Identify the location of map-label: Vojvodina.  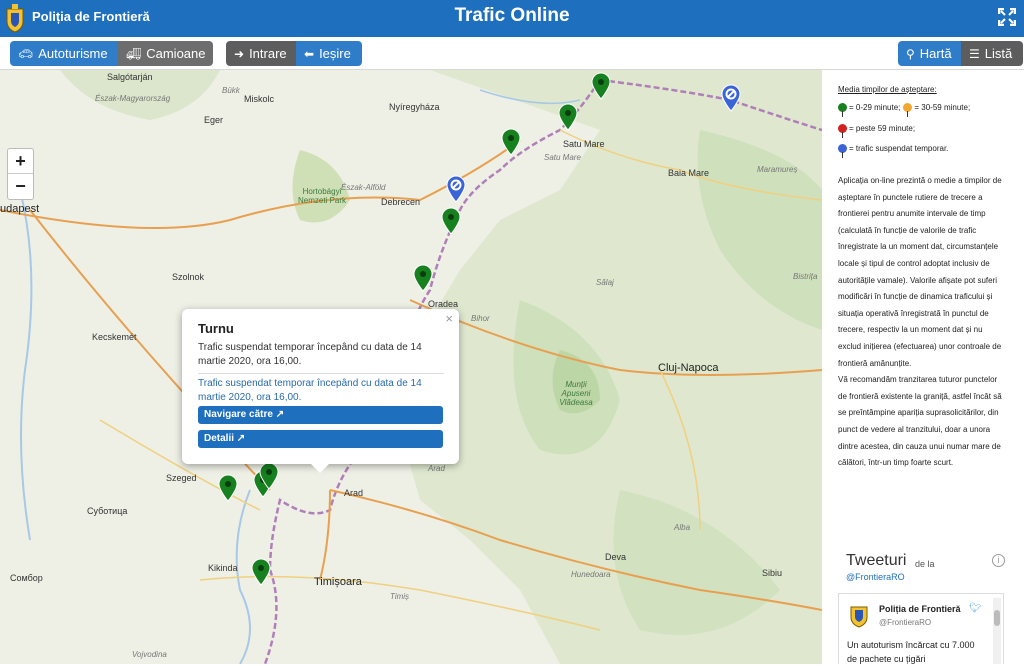
(149, 654).